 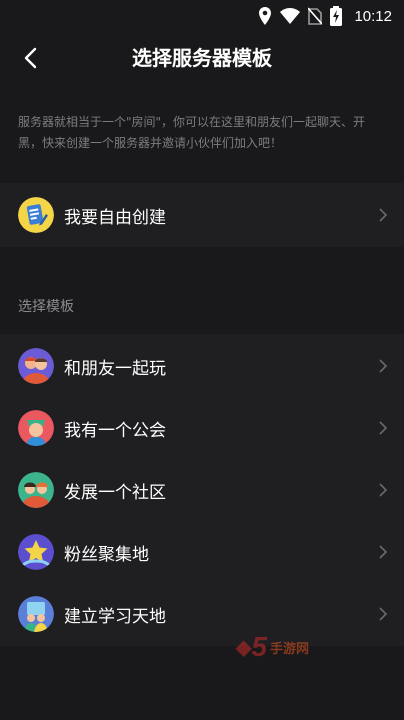 What do you see at coordinates (373, 16) in the screenshot?
I see `status-time: 10:12` at bounding box center [373, 16].